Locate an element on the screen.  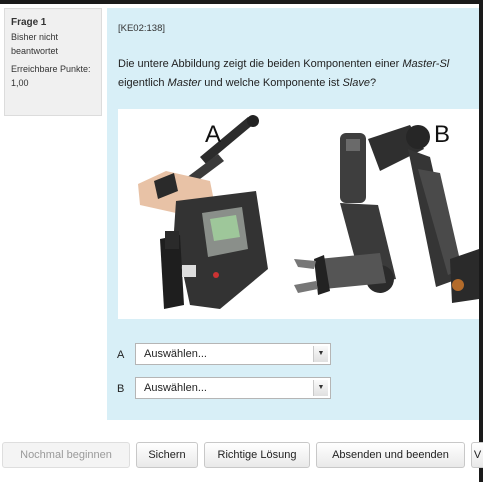
figure-label-b: B is located at coordinates (442, 134).